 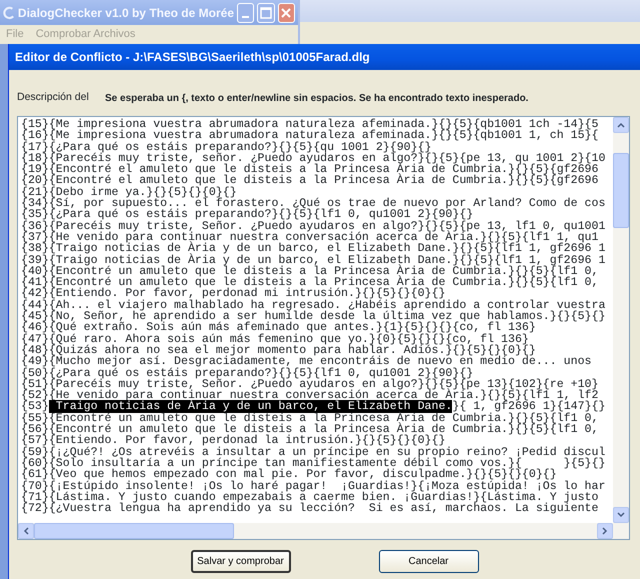 I want to click on text-line: {46}{Qué extraño. Sois aún más afeminado que antes.}{1}{5}{}{}{co, fl 136}, so click(x=278, y=328).